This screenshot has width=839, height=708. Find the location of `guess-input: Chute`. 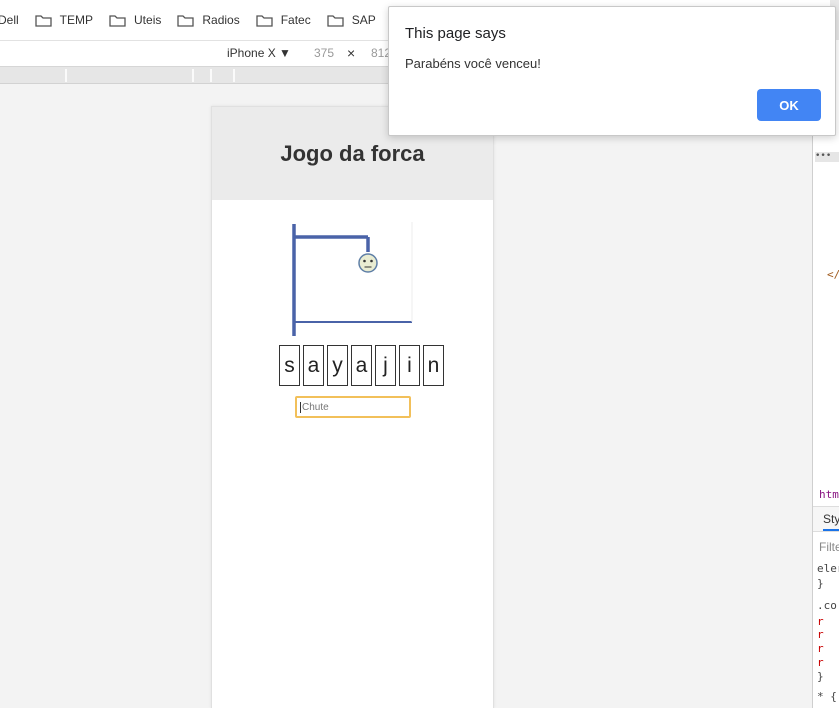

guess-input: Chute is located at coordinates (353, 407).